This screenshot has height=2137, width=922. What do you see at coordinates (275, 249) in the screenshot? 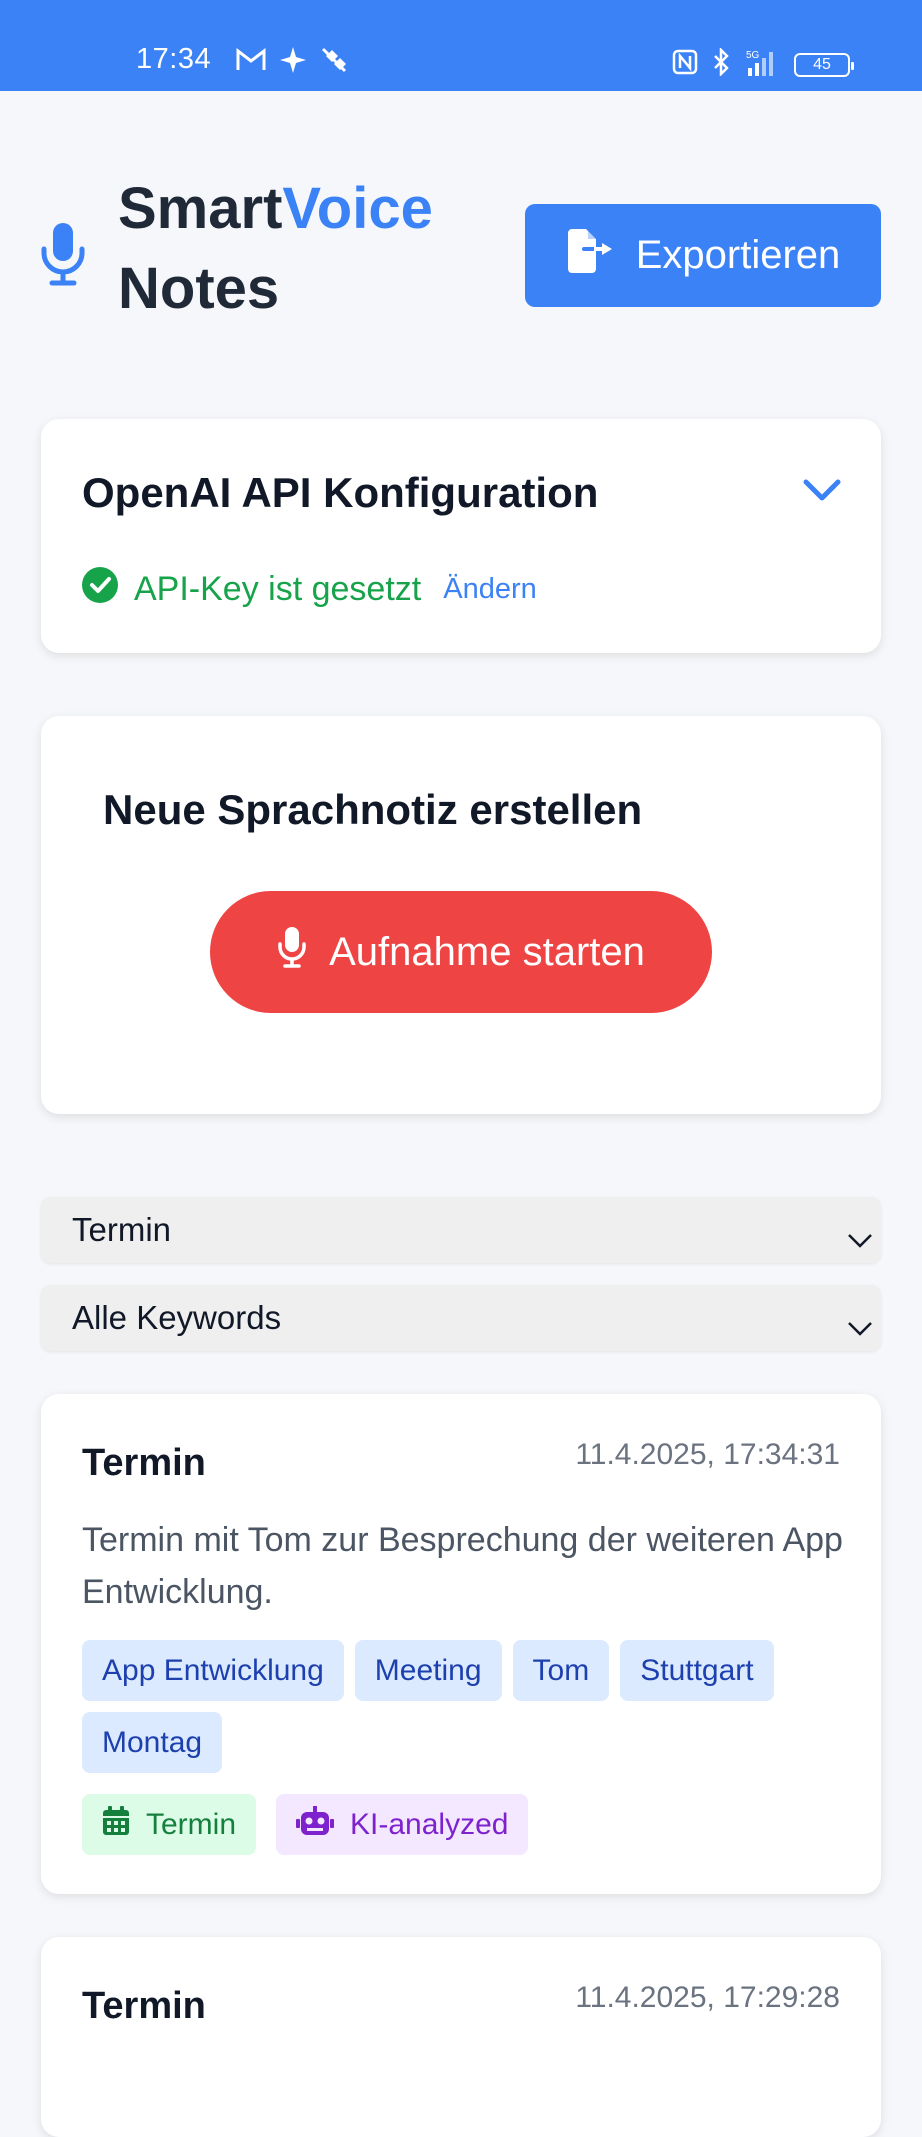
I see `app-title: SmartVoice Notes` at bounding box center [275, 249].